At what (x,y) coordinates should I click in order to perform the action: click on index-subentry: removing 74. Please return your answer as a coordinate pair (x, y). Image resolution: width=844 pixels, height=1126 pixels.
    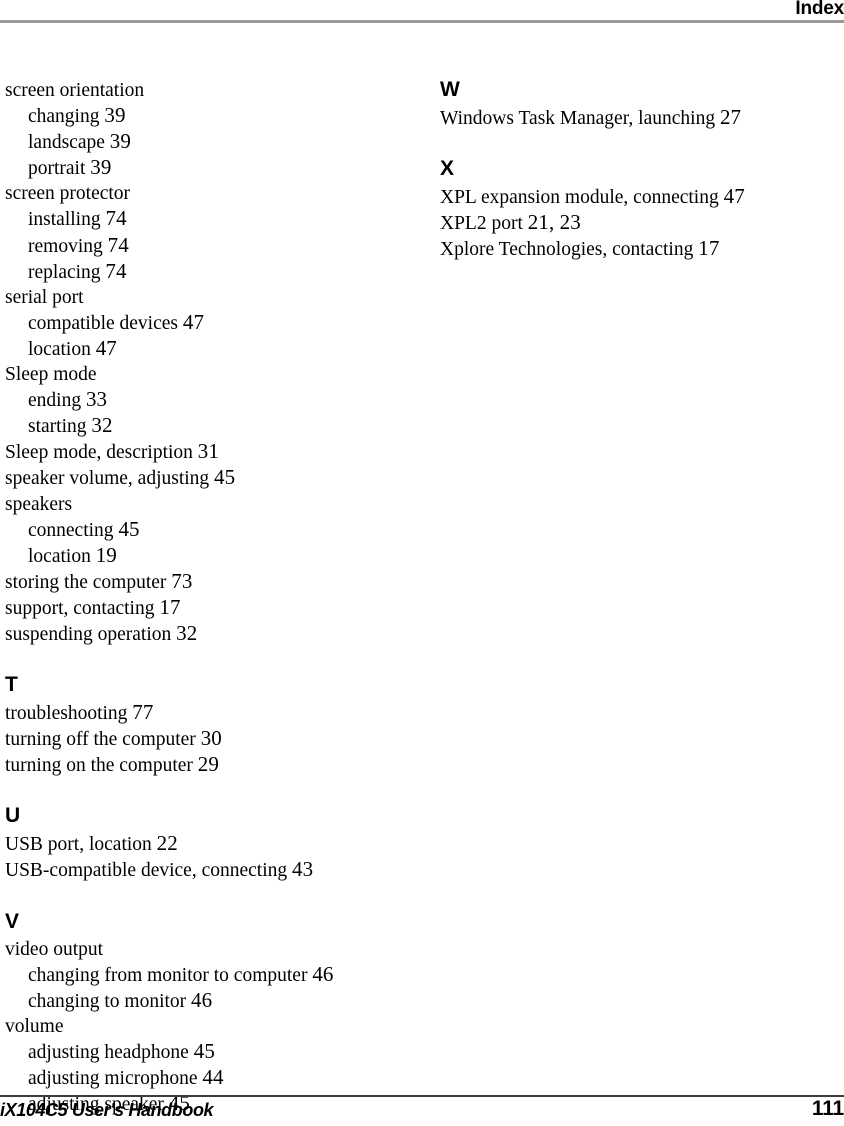
    Looking at the image, I should click on (215, 246).